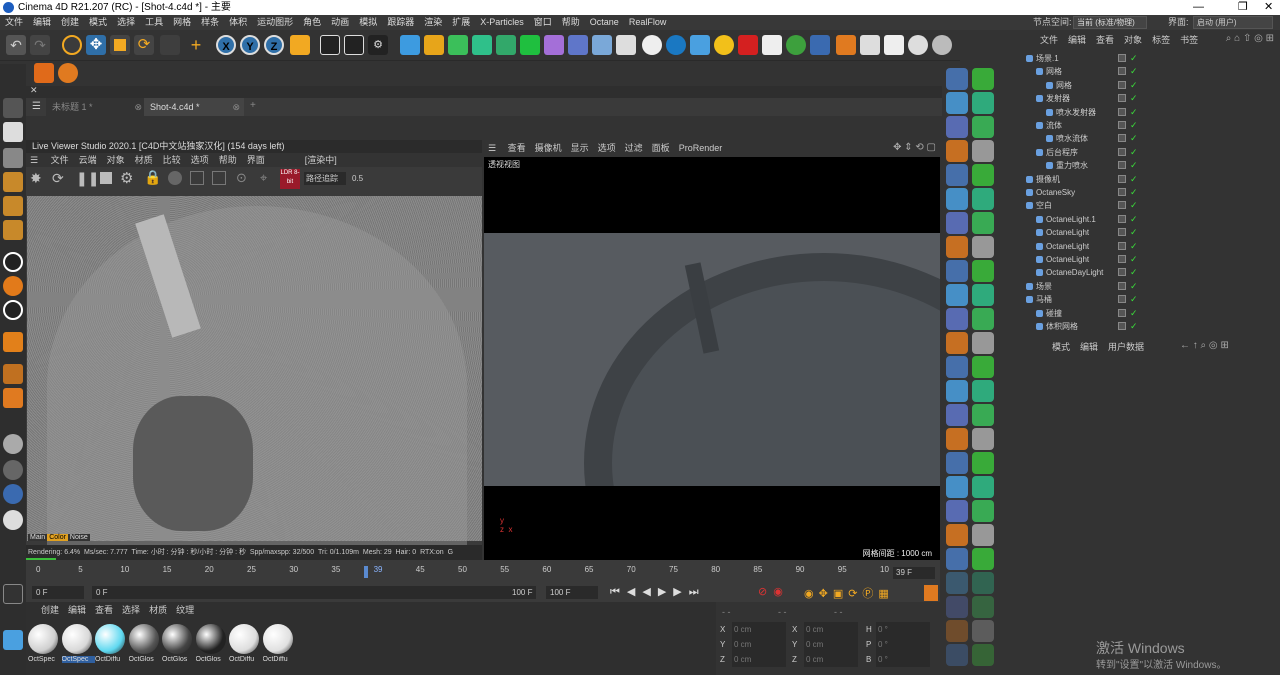 This screenshot has height=675, width=1280. I want to click on lv-menu-item-5: 选项, so click(200, 160).